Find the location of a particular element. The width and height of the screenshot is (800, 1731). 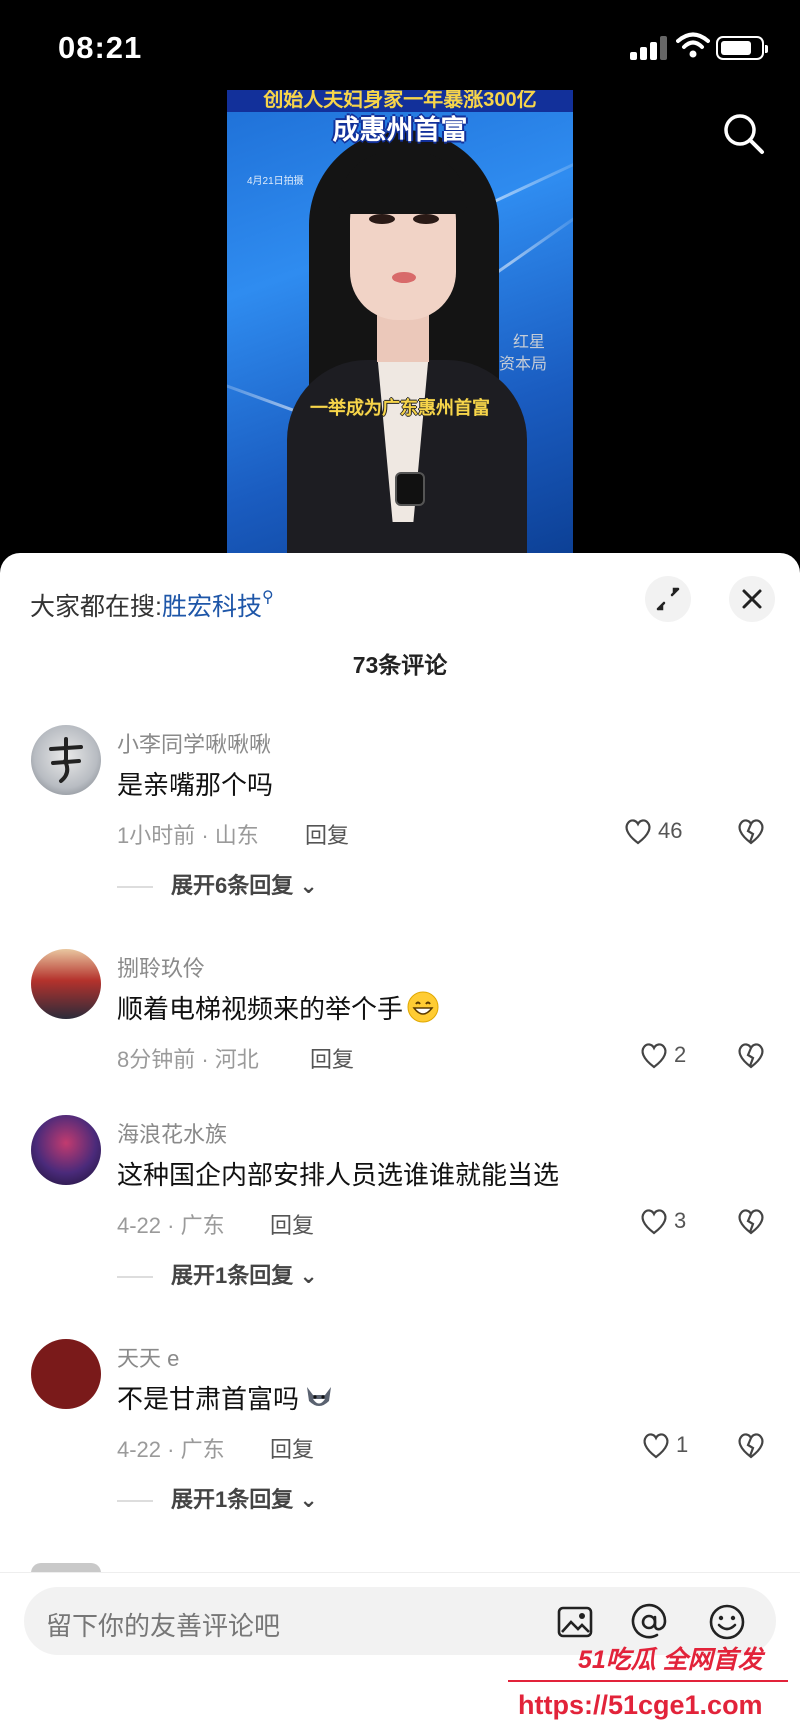

calligraphy-avatar-icon is located at coordinates (66, 760).